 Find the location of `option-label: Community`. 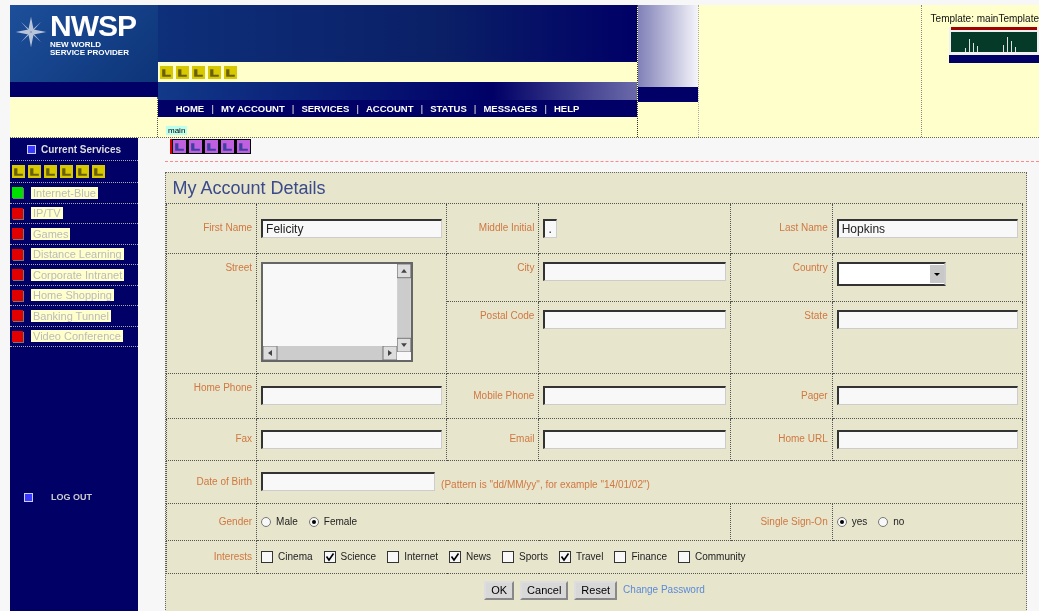

option-label: Community is located at coordinates (720, 556).